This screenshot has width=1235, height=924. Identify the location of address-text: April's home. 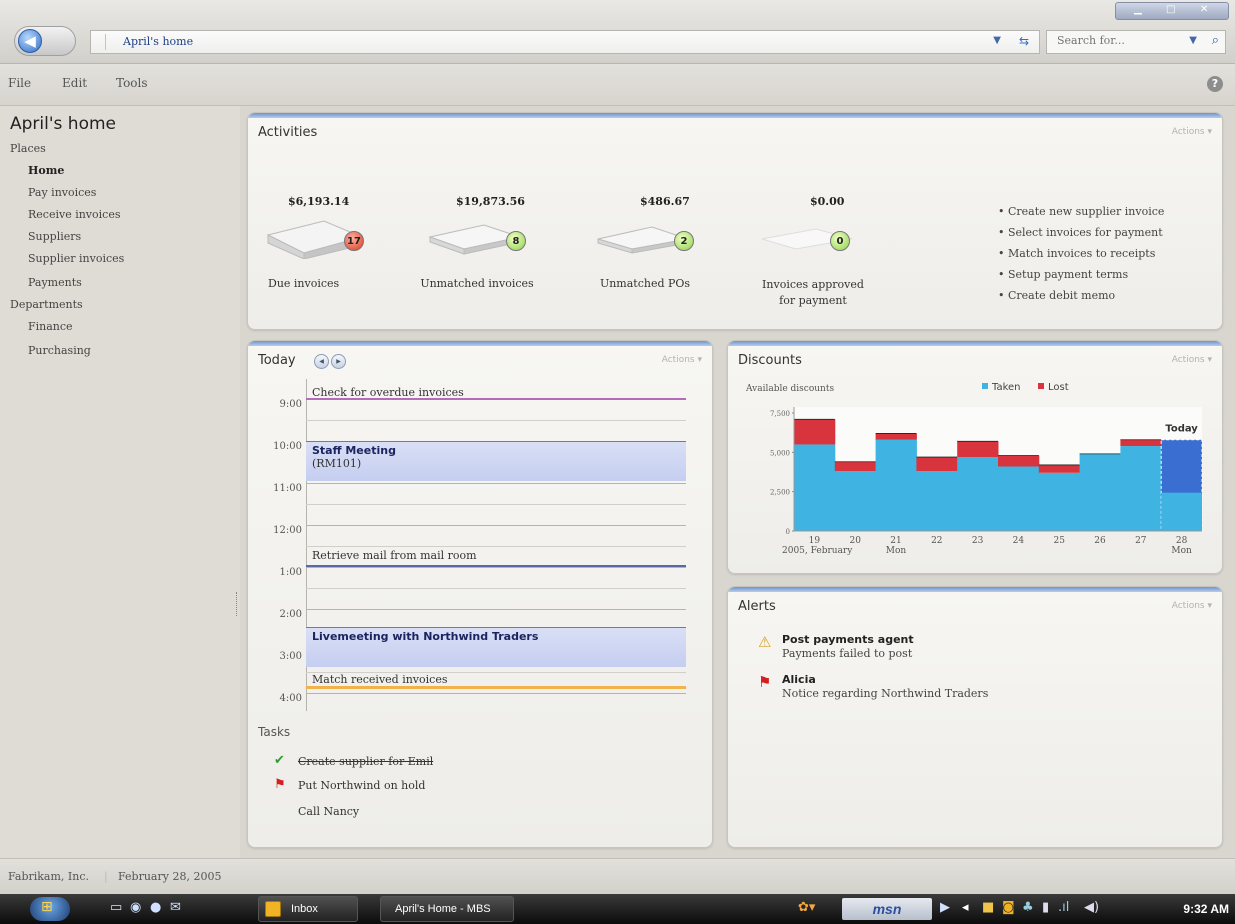
(158, 41).